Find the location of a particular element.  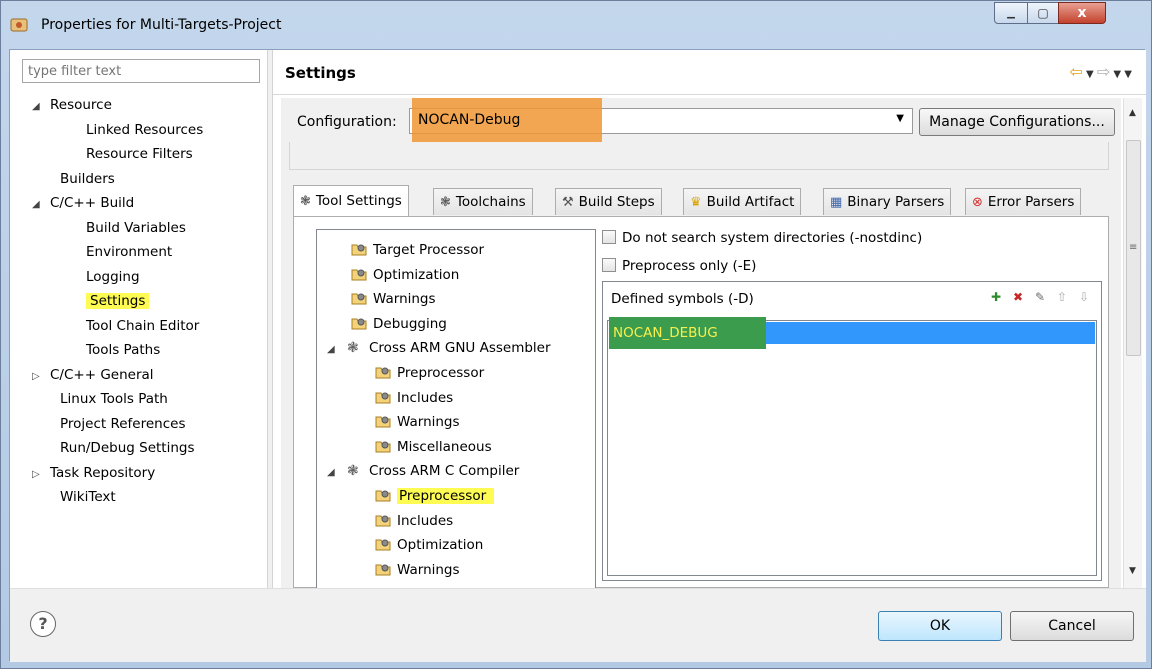

sidebar-item-label: Tool Chain Editor is located at coordinates (143, 325).